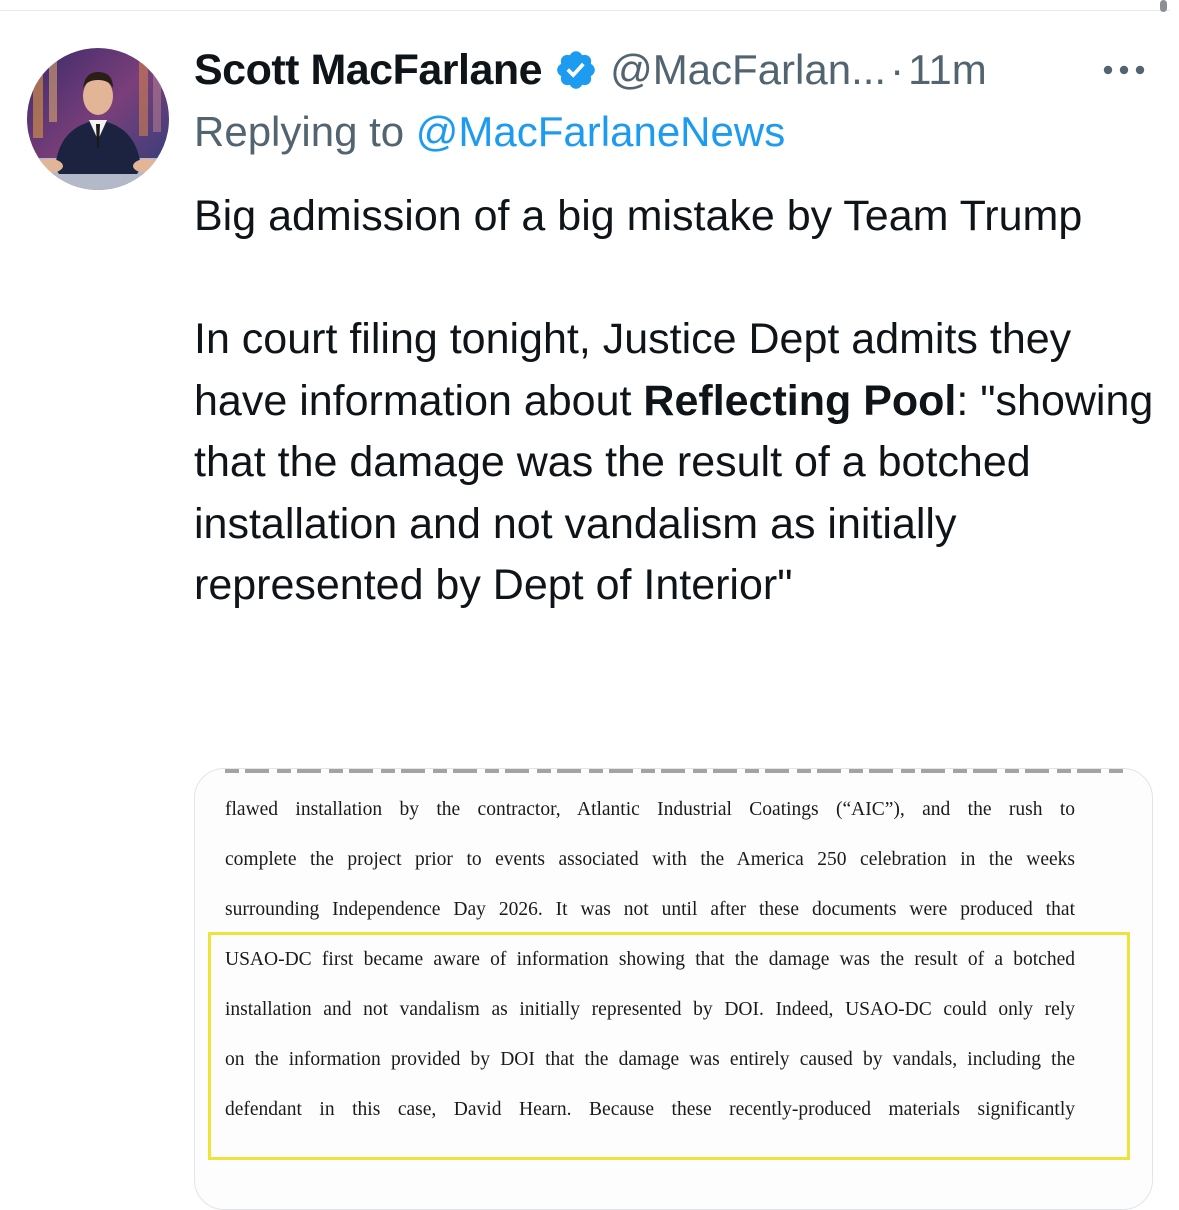  Describe the element at coordinates (669, 1046) in the screenshot. I see `highlight-box` at that location.